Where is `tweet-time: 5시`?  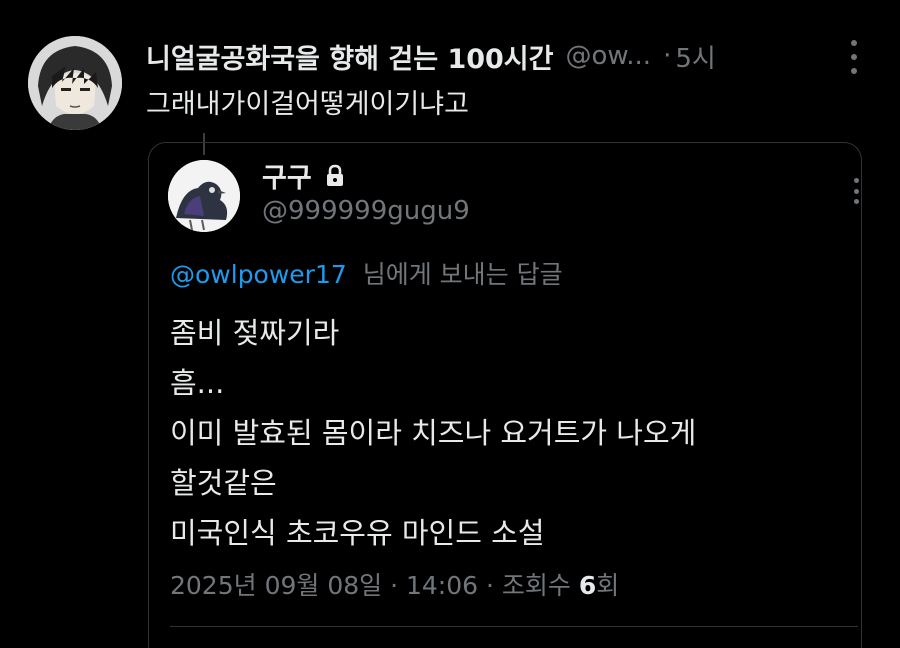 tweet-time: 5시 is located at coordinates (695, 56).